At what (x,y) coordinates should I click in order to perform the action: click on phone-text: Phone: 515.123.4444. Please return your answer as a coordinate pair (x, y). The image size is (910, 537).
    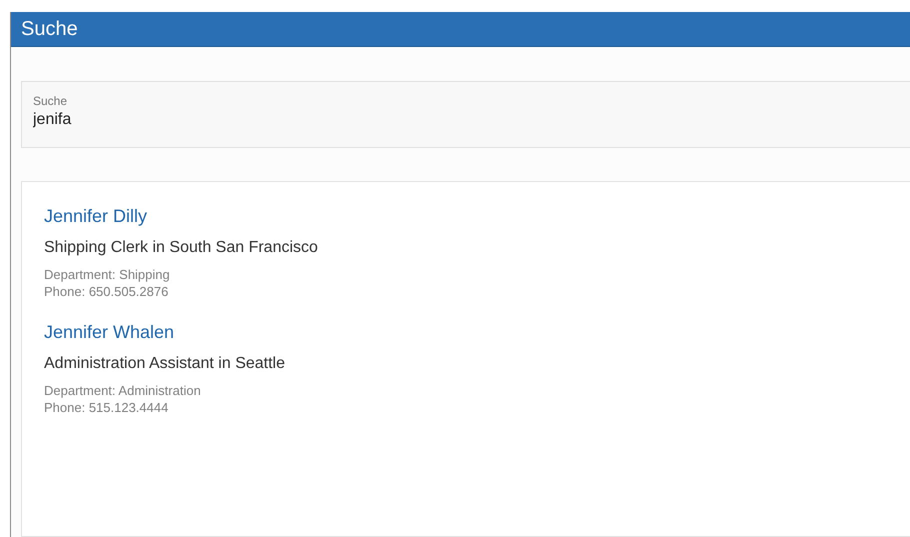
    Looking at the image, I should click on (106, 407).